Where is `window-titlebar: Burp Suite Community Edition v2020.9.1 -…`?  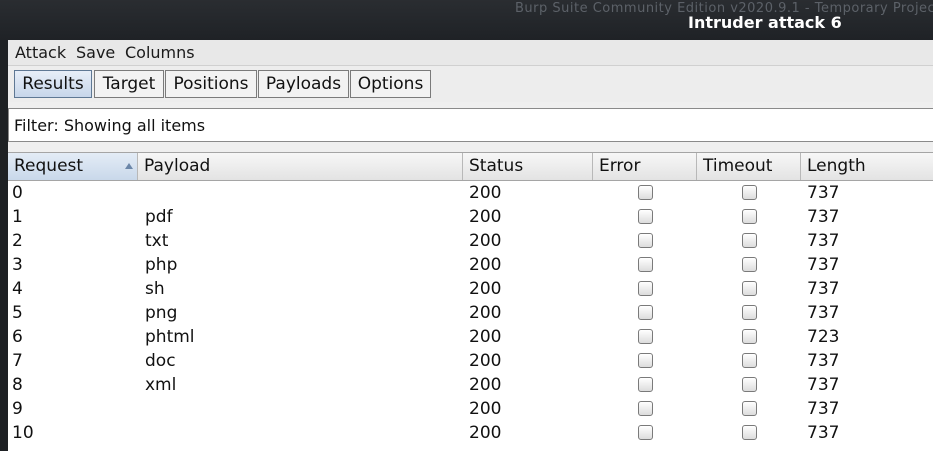
window-titlebar: Burp Suite Community Edition v2020.9.1 -… is located at coordinates (466, 20).